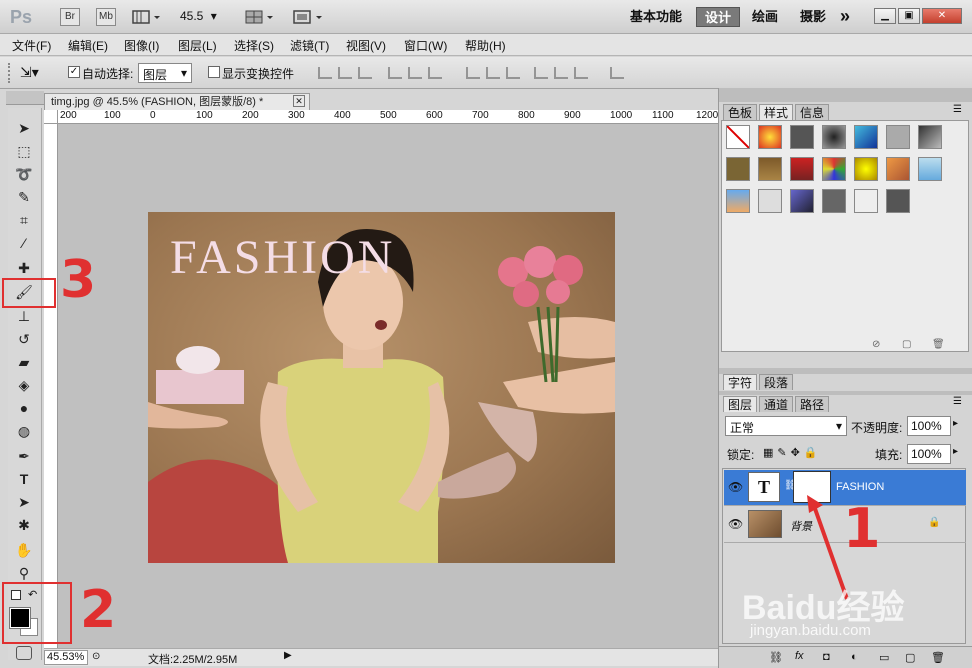  I want to click on menu-file: 文件(F), so click(31, 45).